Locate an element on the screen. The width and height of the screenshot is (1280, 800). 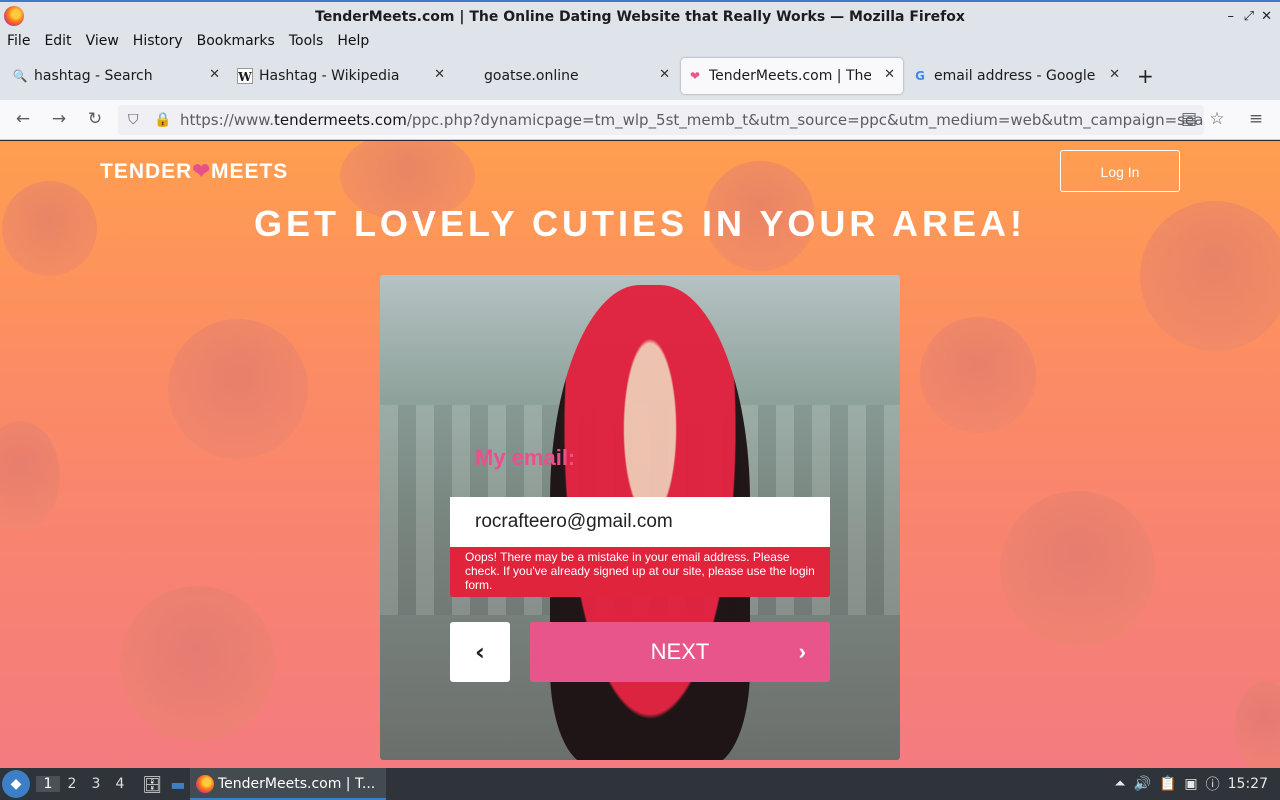
clock: 15:27 is located at coordinates (1248, 784).